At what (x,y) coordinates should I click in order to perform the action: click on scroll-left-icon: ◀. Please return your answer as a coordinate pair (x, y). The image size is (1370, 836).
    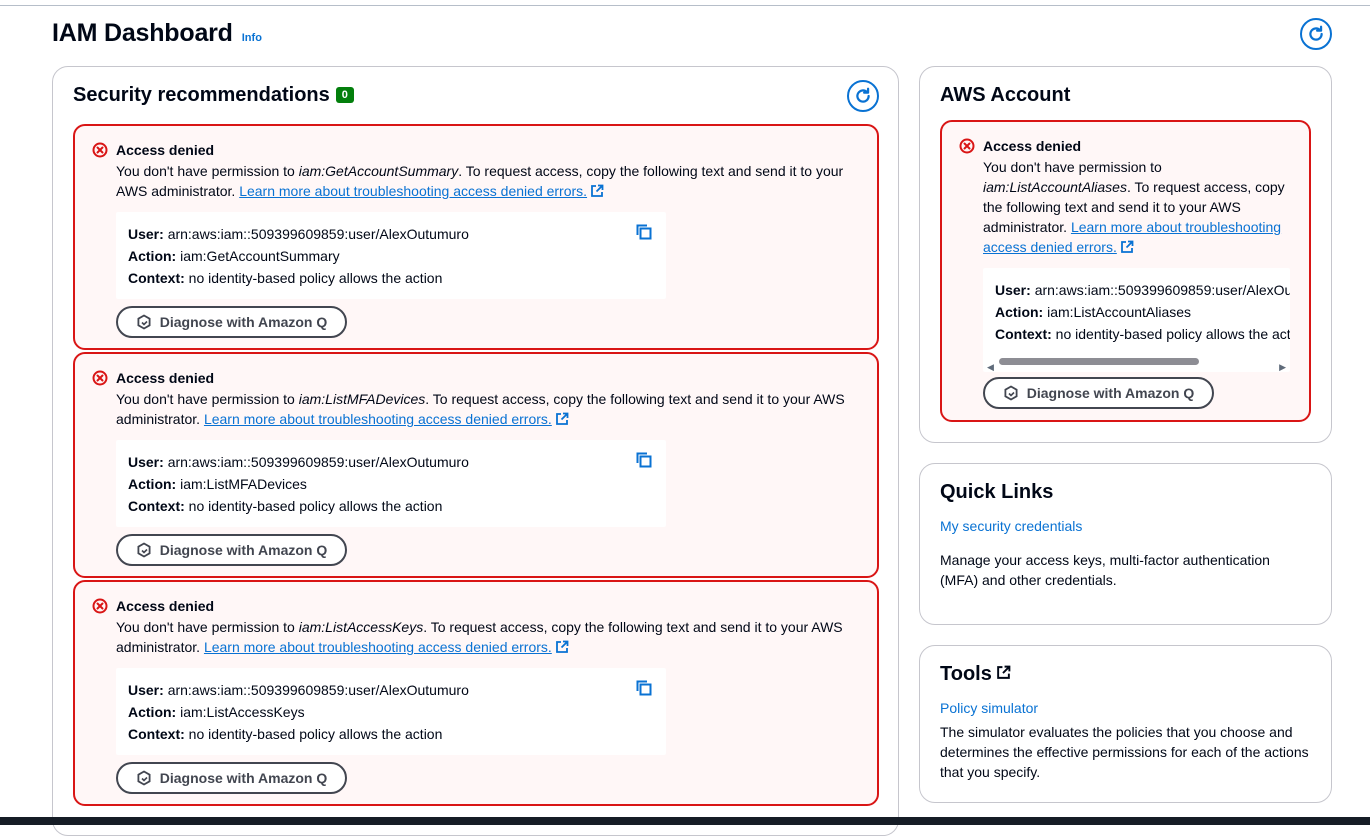
    Looking at the image, I should click on (990, 364).